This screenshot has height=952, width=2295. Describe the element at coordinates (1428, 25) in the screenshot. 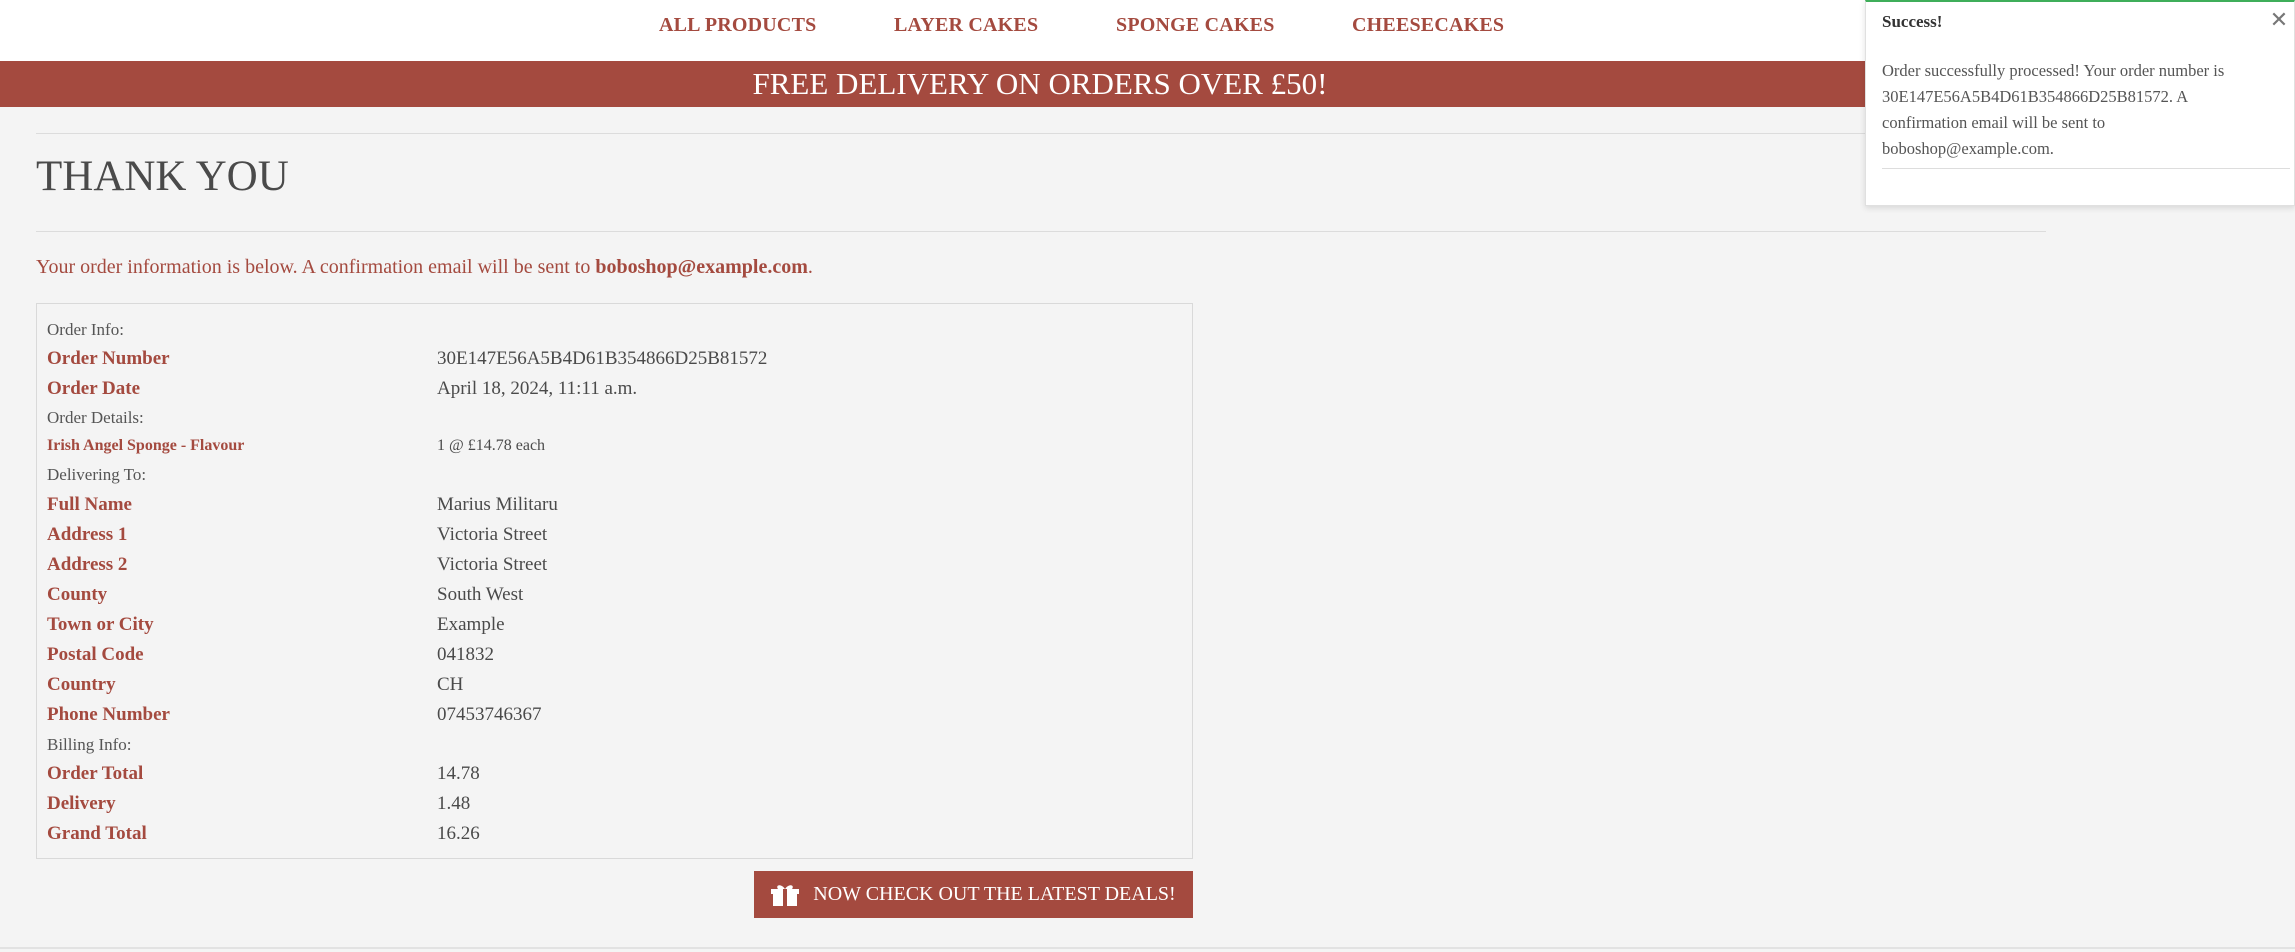

I see `nav-cheesecakes: CHEESECAKES` at that location.